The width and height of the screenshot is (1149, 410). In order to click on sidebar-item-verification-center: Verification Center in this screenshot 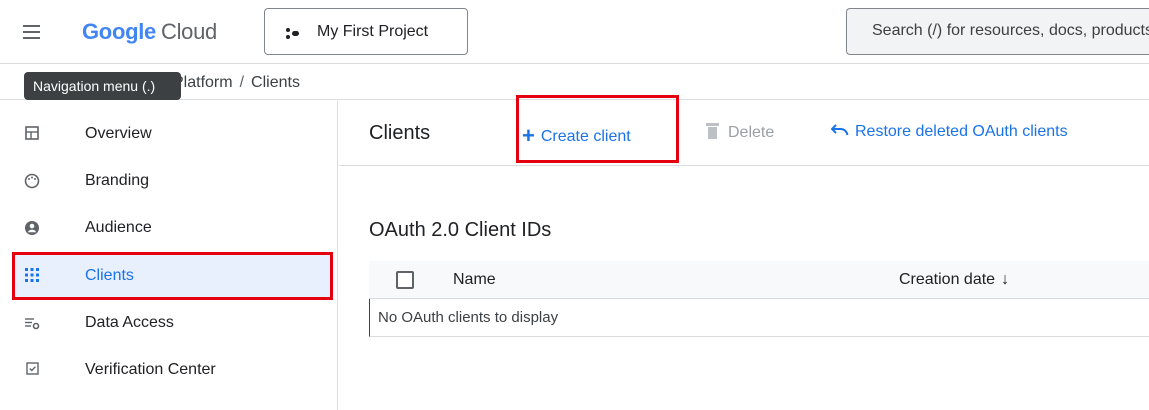, I will do `click(172, 370)`.